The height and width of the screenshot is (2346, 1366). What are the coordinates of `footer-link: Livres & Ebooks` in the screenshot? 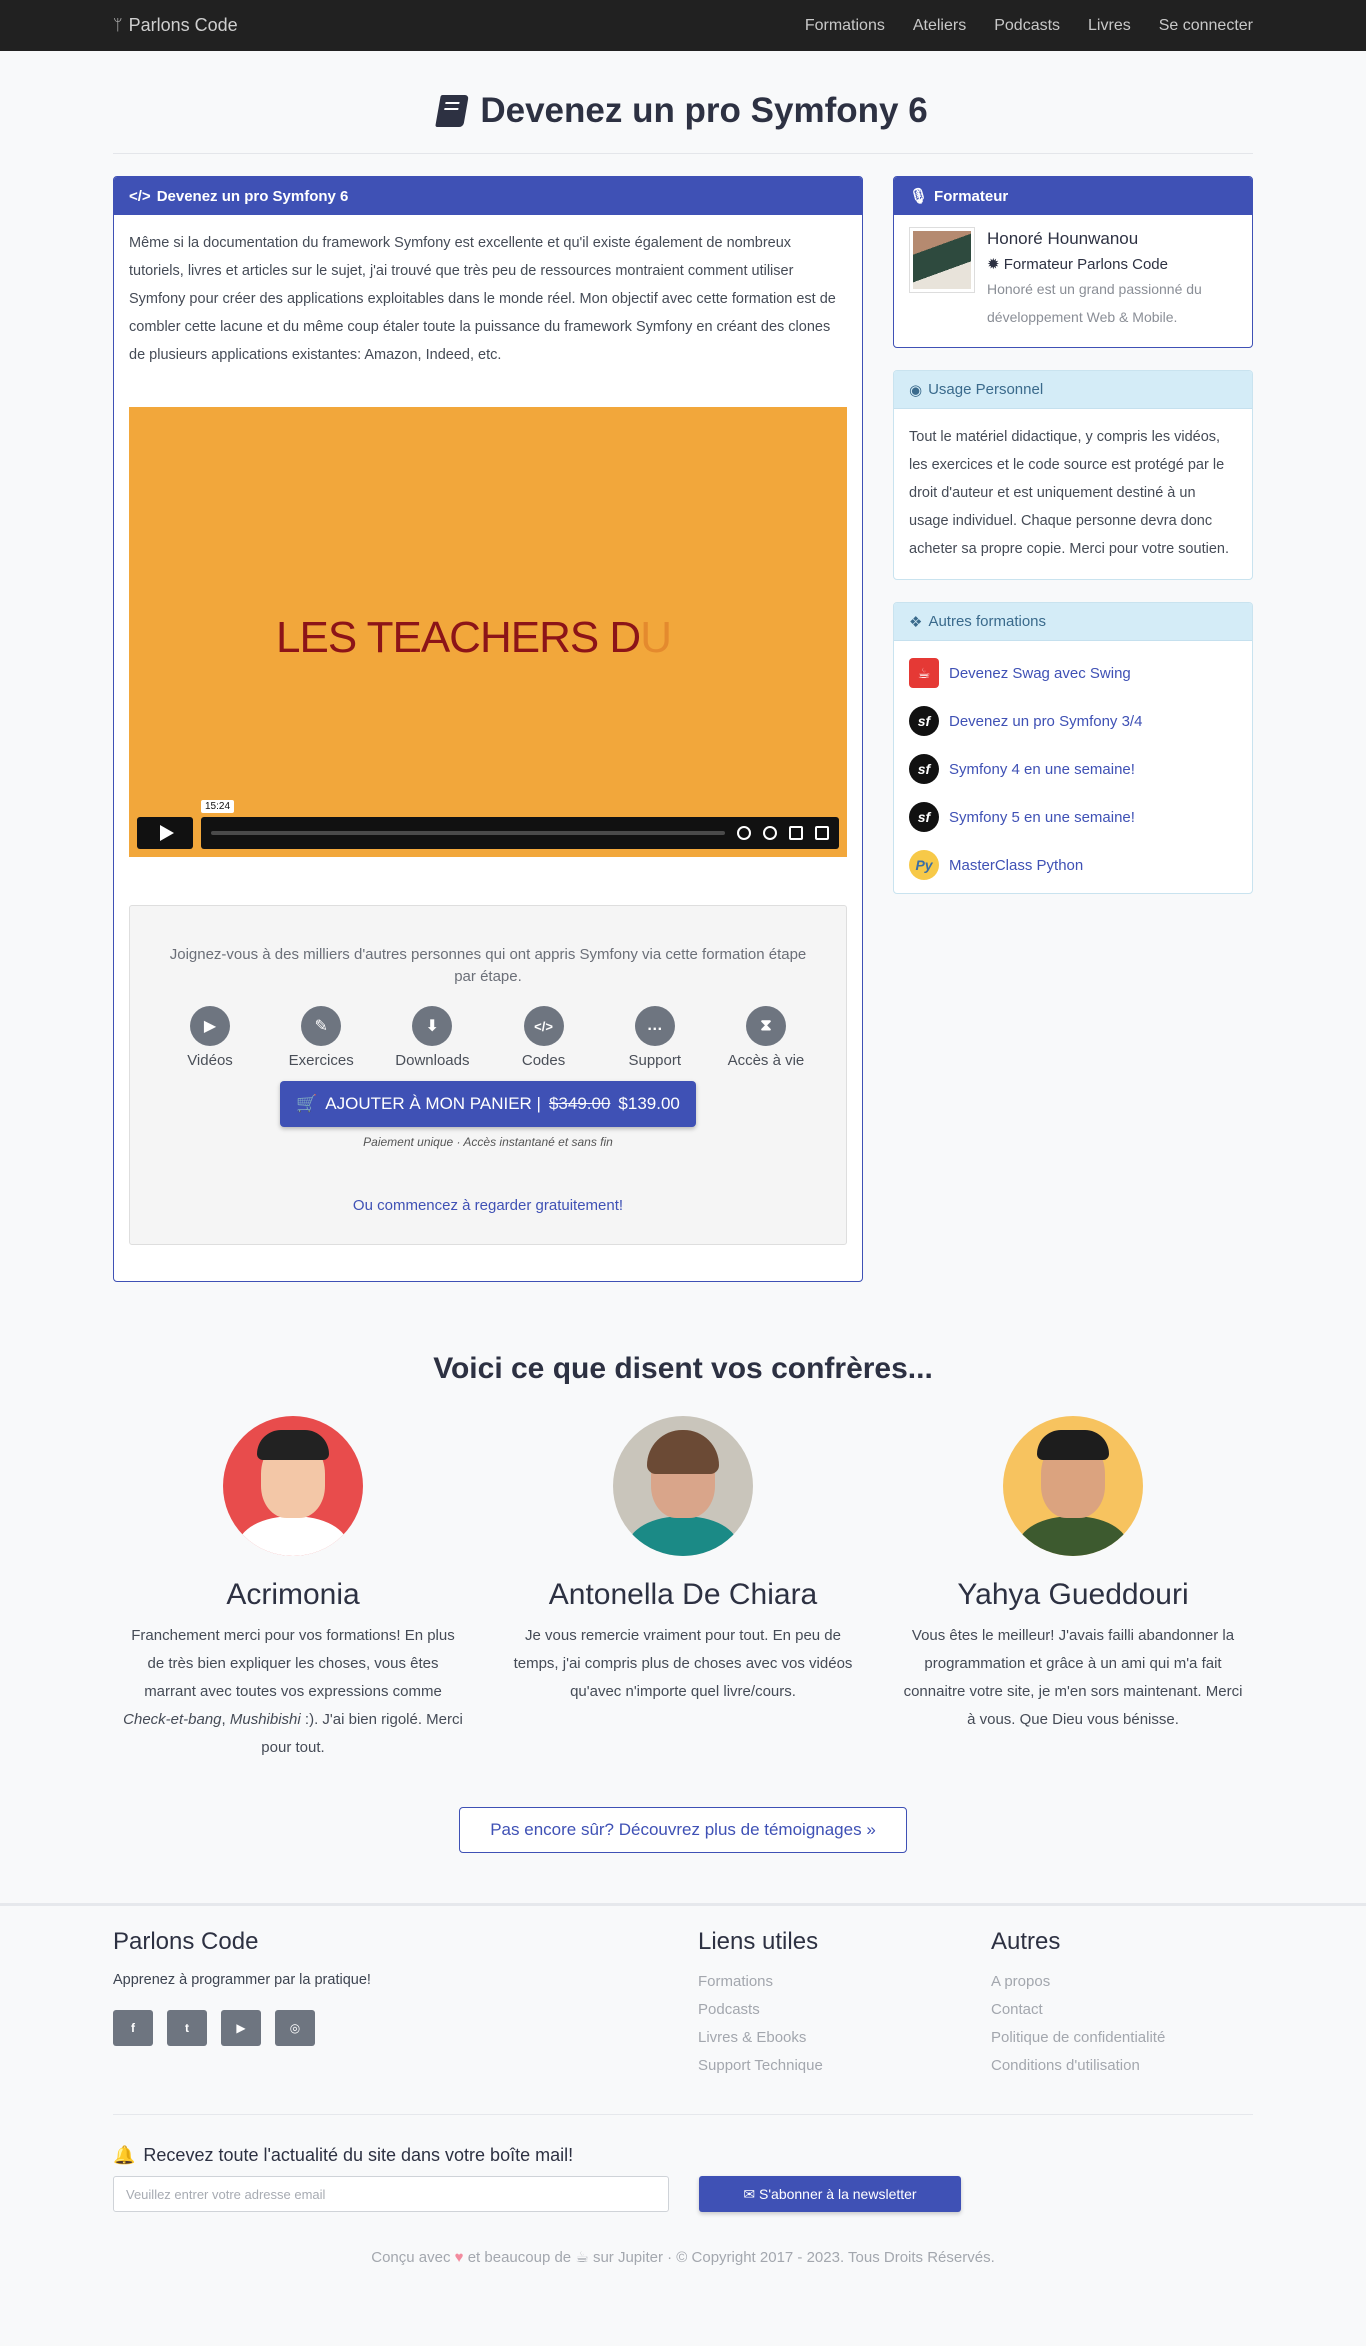 It's located at (752, 2037).